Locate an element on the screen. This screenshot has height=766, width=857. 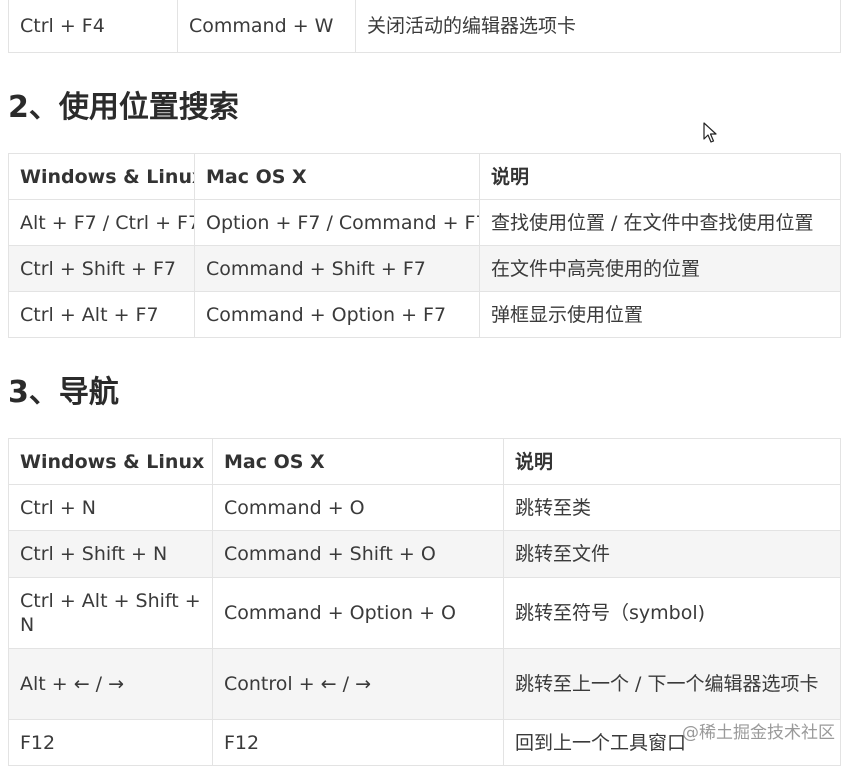
cell-description: 跳转至上一个 / 下一个编辑器选项卡 is located at coordinates (672, 684).